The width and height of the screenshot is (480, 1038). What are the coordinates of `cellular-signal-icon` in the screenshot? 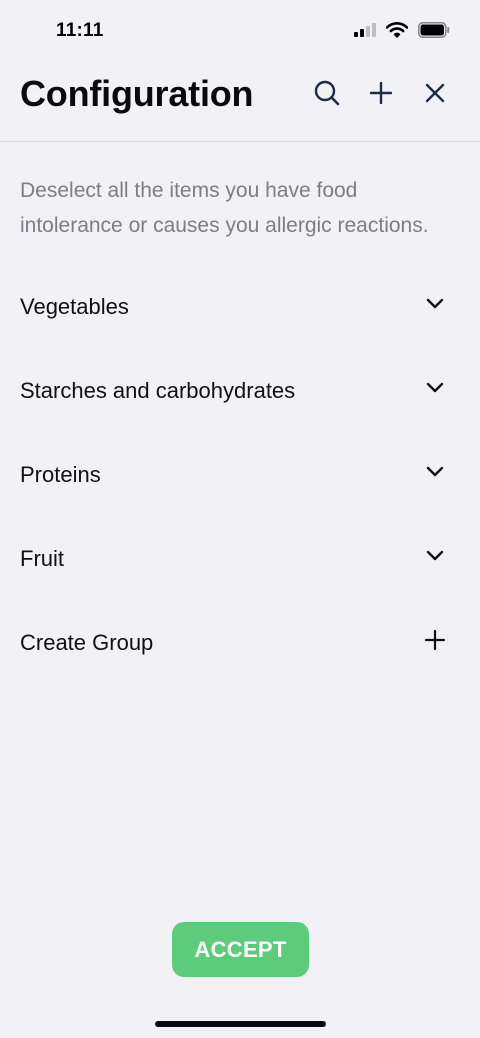 It's located at (365, 32).